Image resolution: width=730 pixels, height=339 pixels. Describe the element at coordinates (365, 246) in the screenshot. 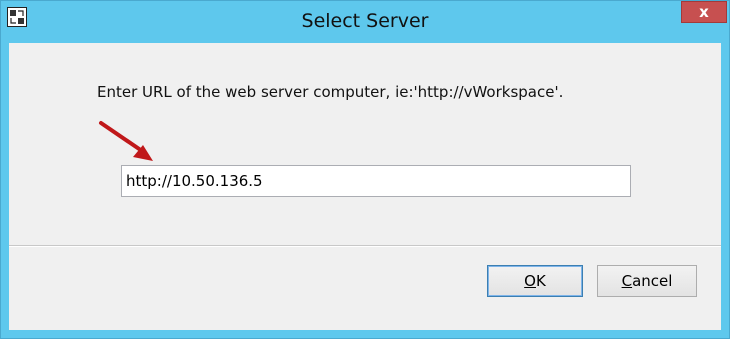

I see `button-separator` at that location.